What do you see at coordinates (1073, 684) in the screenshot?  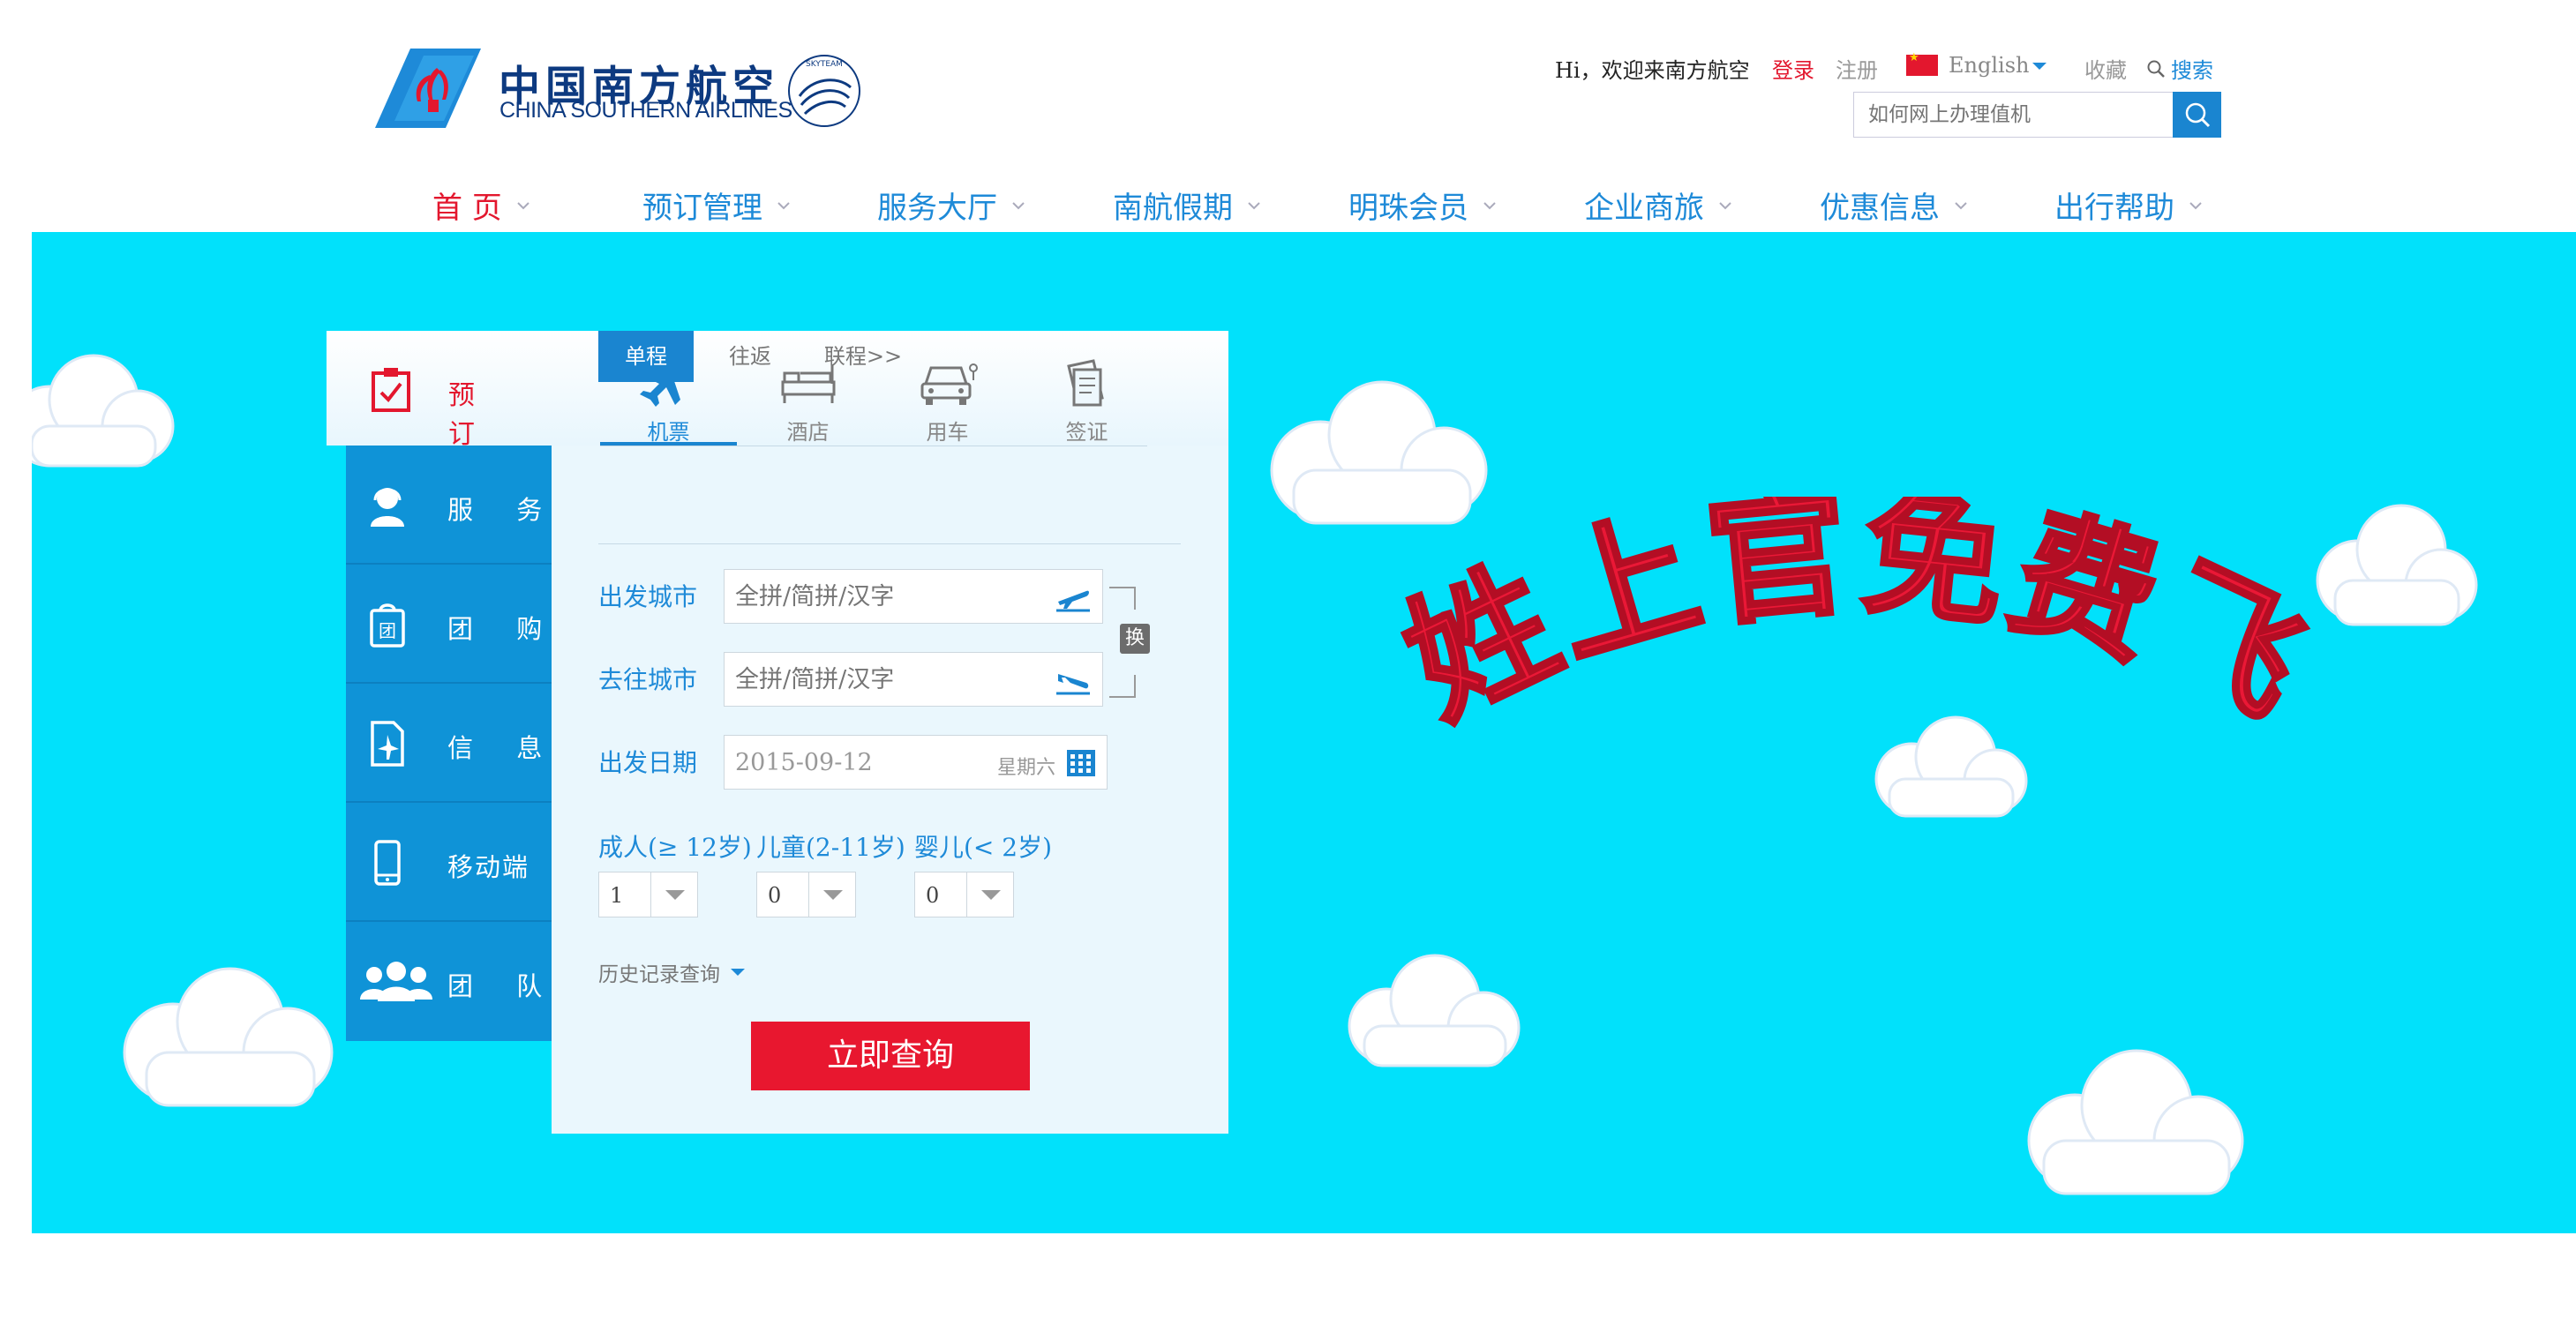 I see `landing-icon` at bounding box center [1073, 684].